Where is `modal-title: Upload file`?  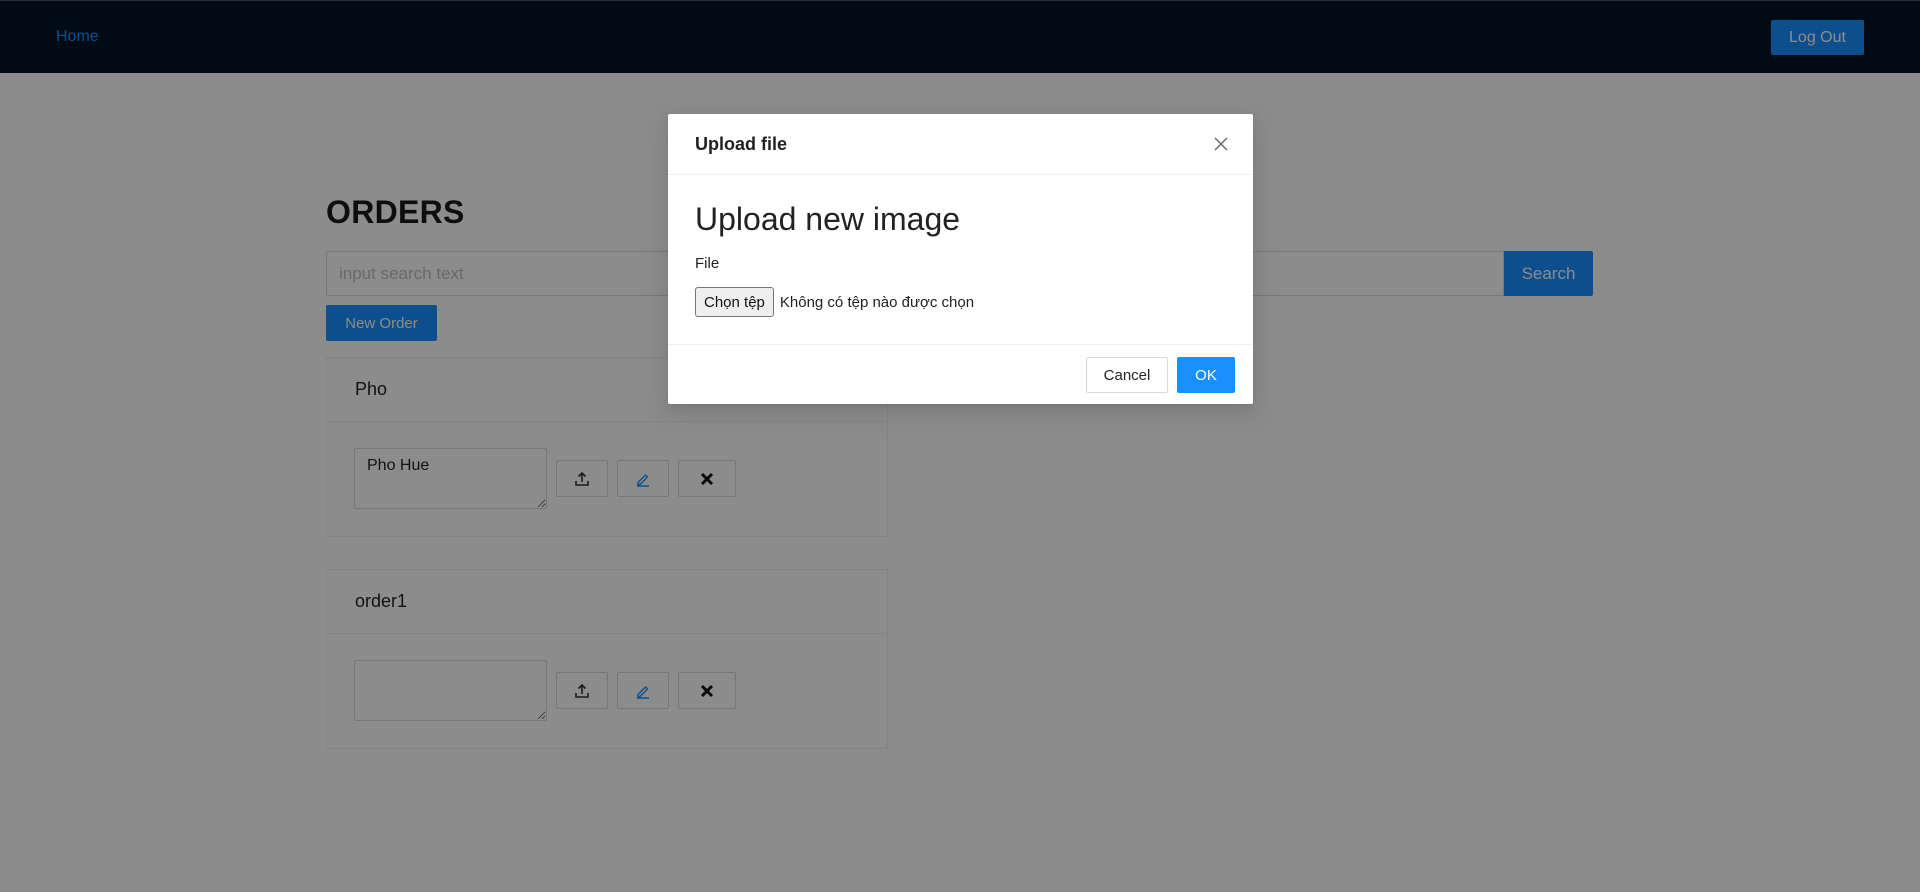
modal-title: Upload file is located at coordinates (741, 143).